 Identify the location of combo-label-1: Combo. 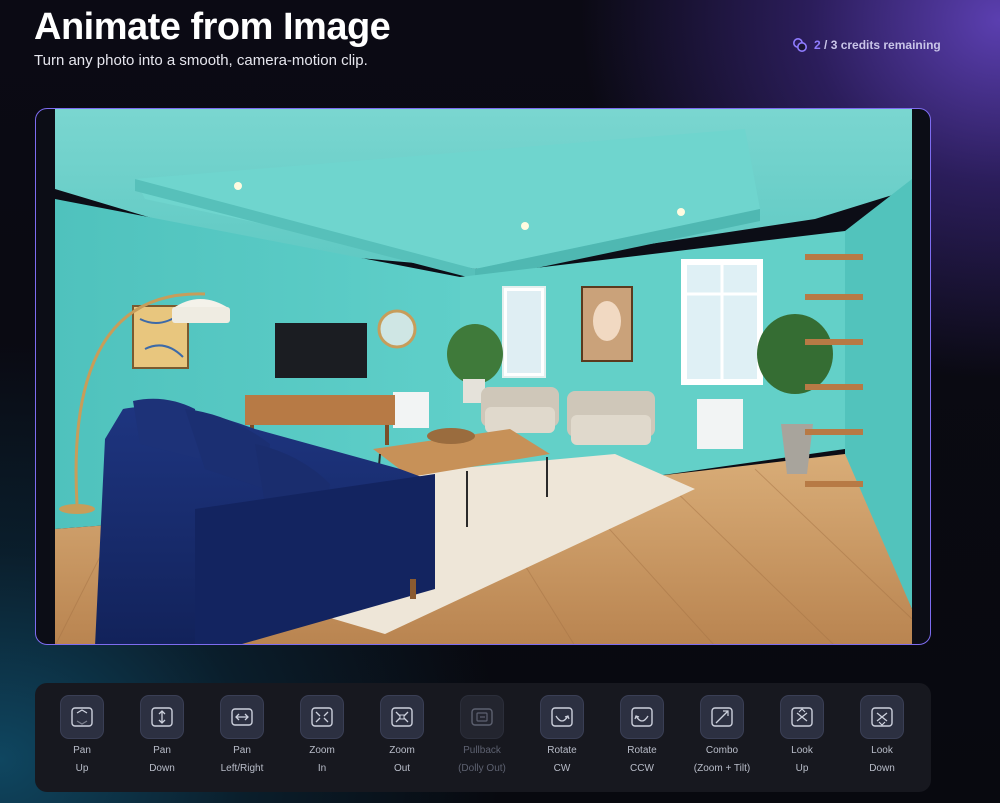
(722, 750).